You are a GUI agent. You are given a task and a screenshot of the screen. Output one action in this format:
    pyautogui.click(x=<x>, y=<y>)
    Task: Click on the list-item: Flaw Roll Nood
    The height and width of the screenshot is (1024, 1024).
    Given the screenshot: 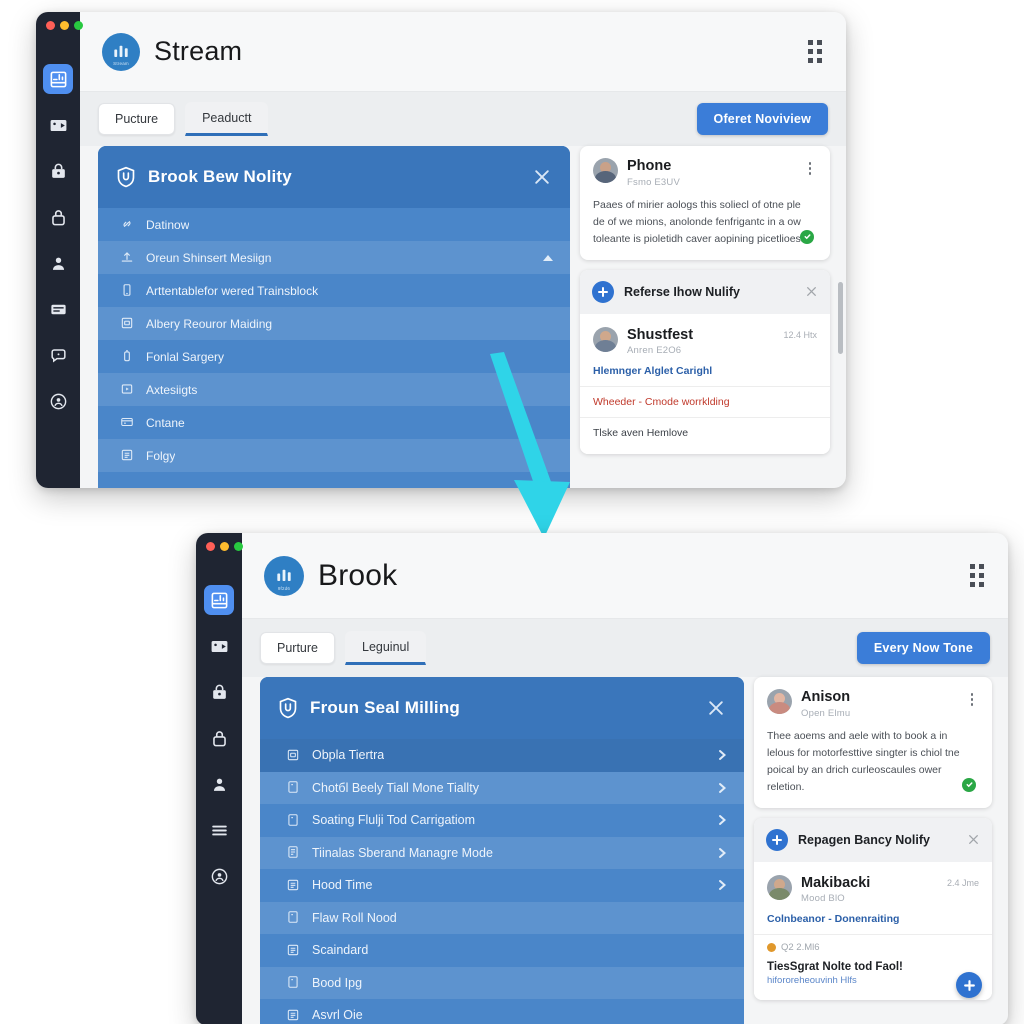 What is the action you would take?
    pyautogui.click(x=502, y=917)
    